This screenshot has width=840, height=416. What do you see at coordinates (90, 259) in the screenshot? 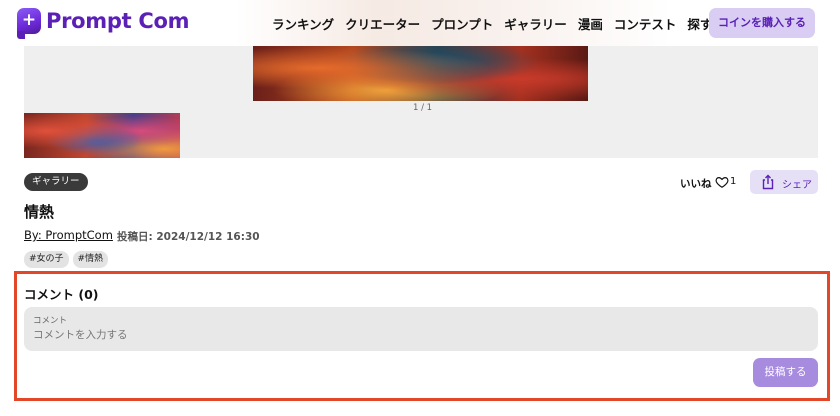
I see `tag-chip: #情熱` at bounding box center [90, 259].